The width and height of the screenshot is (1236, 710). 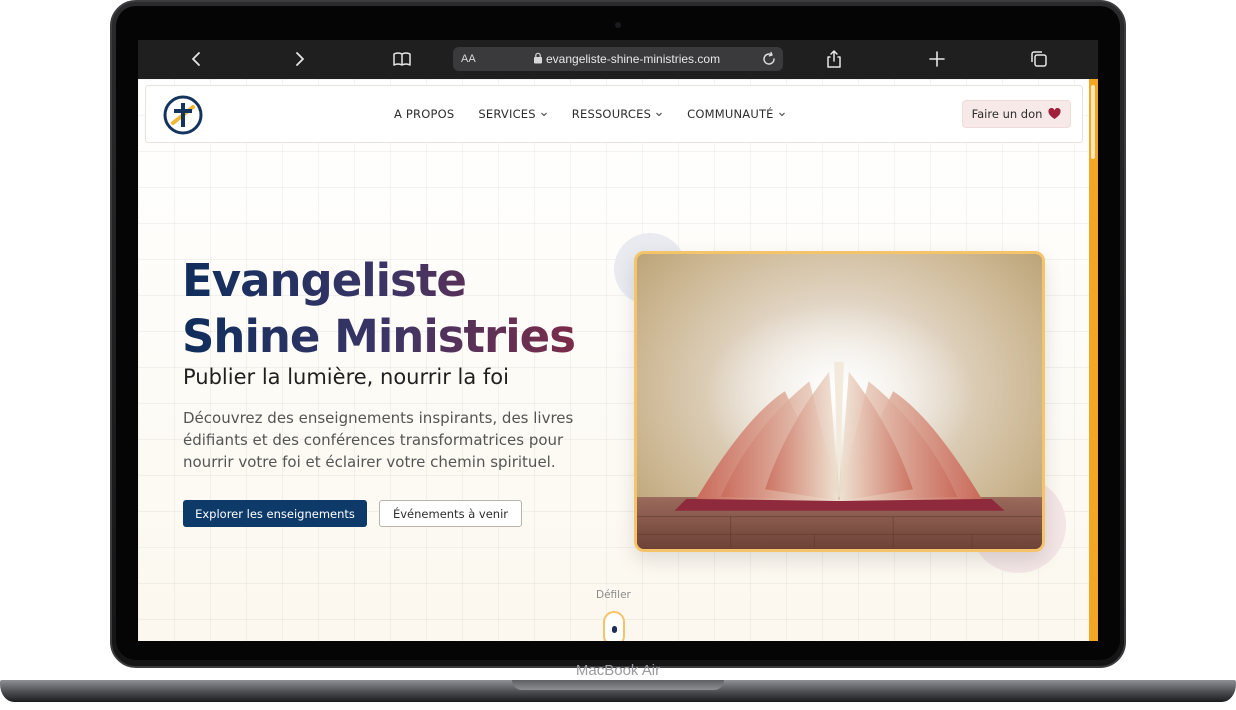 I want to click on open-book-image, so click(x=839, y=401).